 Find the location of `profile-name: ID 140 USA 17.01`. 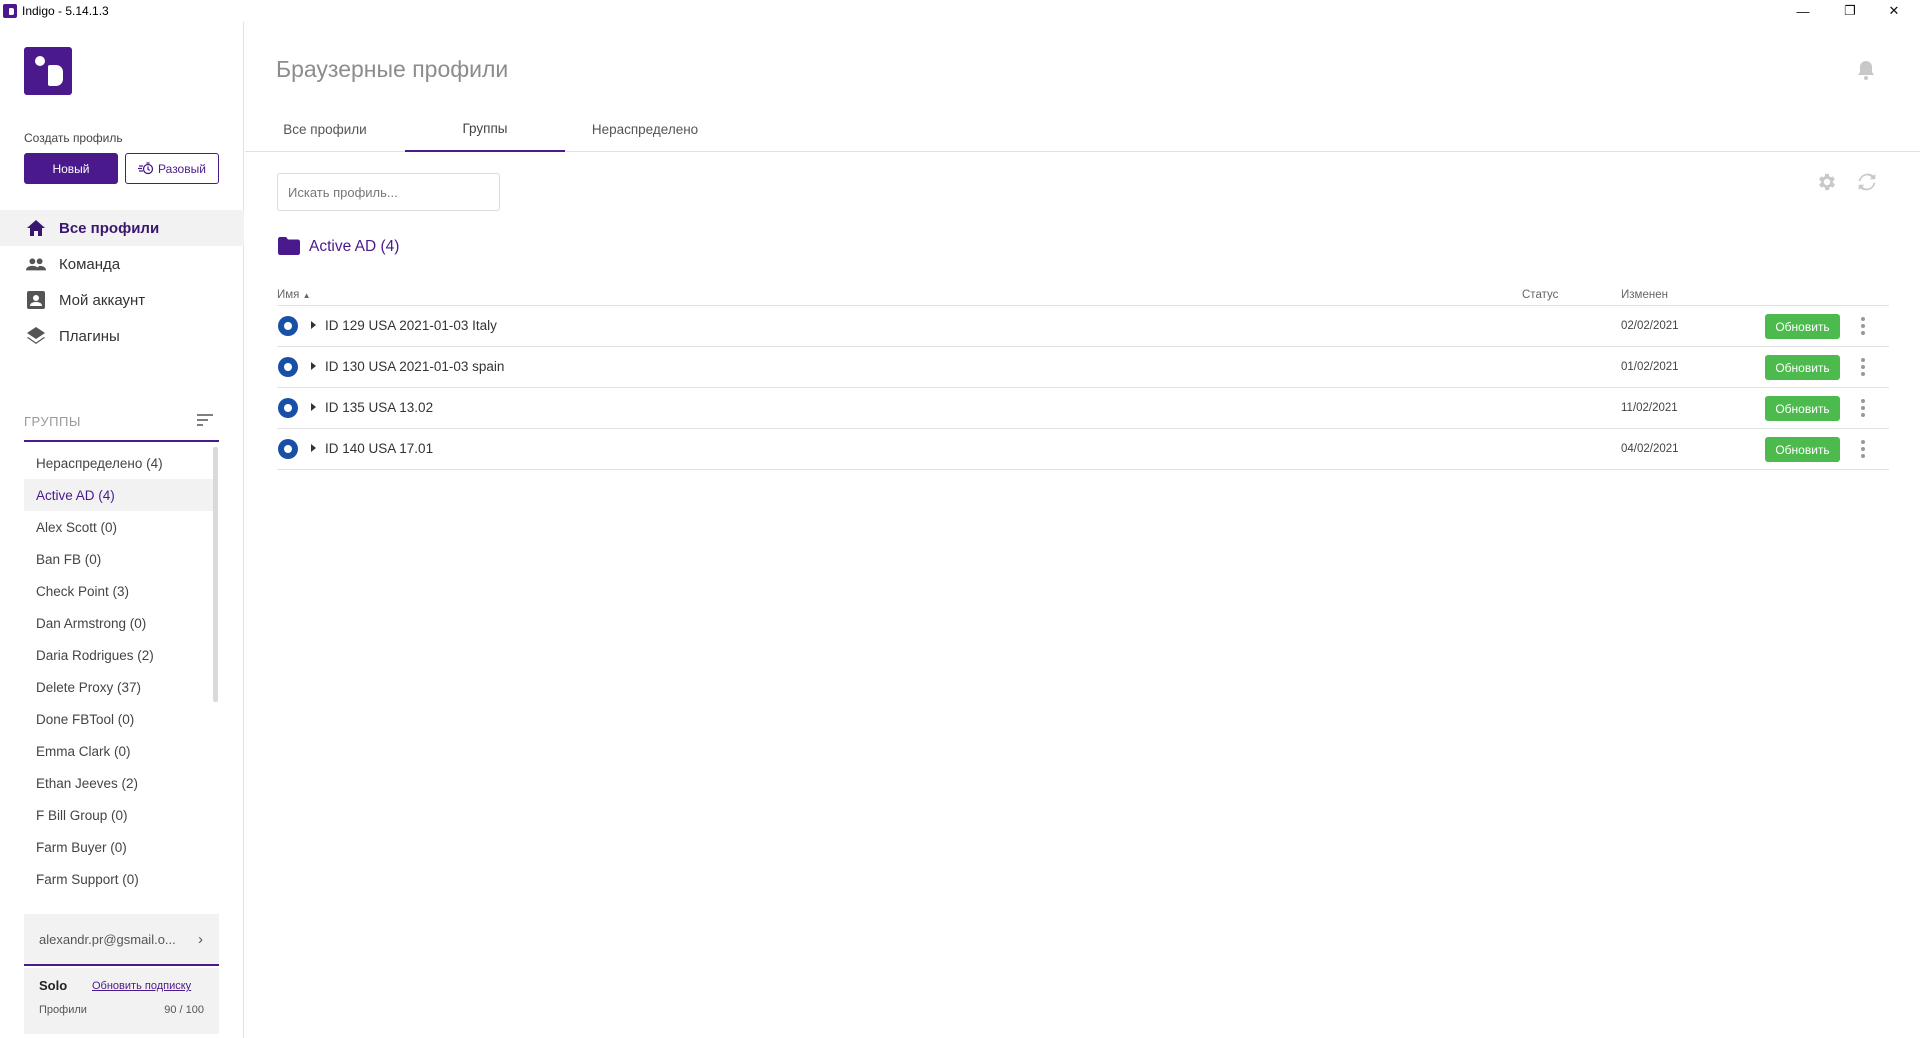

profile-name: ID 140 USA 17.01 is located at coordinates (379, 448).